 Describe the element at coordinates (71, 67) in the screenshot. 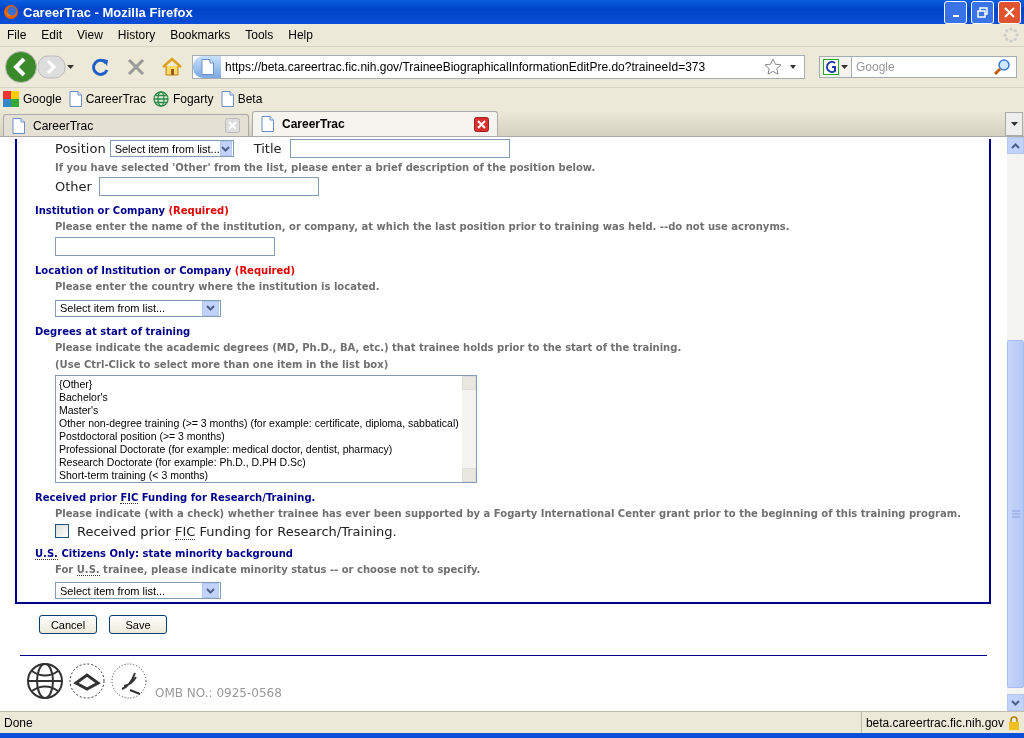

I see `history-dropdown` at that location.